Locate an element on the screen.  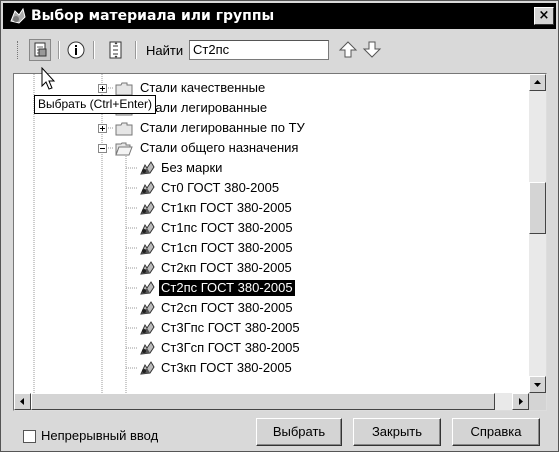
mouse-cursor-icon is located at coordinates (48, 78).